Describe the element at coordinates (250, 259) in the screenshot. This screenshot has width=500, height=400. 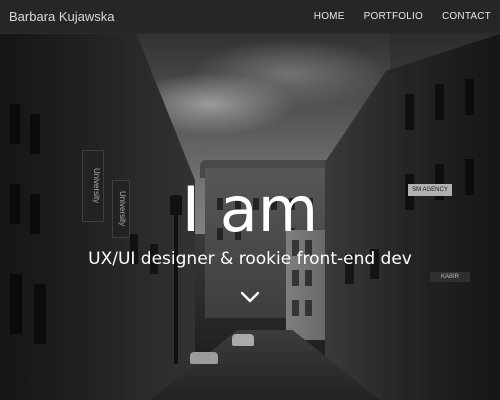
I see `hero-subline: UX/UI designer & rookie front-end dev` at that location.